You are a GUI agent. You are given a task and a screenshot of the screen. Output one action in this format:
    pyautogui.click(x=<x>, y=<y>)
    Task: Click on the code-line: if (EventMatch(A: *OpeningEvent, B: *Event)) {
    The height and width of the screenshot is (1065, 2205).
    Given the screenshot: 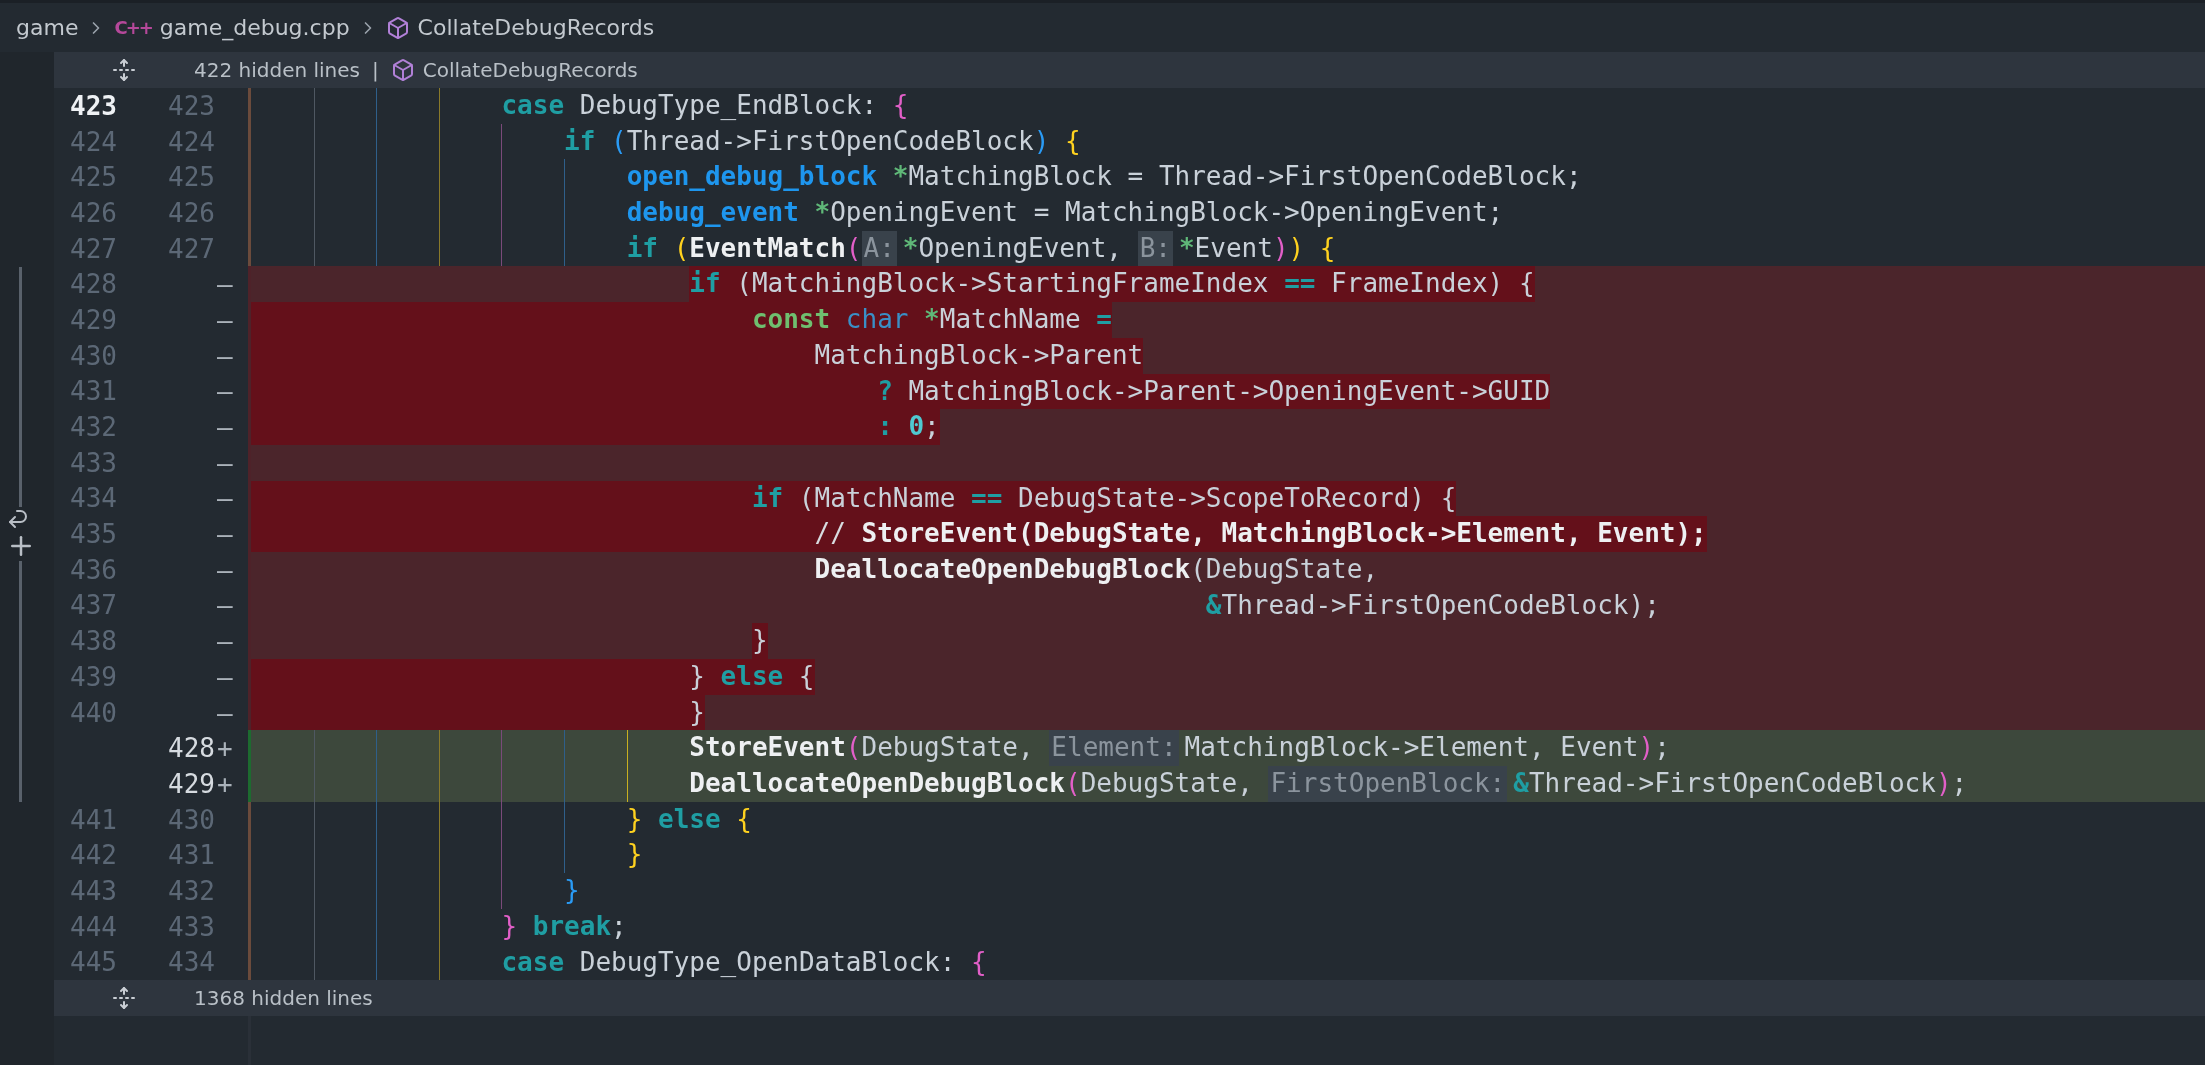 What is the action you would take?
    pyautogui.click(x=981, y=248)
    